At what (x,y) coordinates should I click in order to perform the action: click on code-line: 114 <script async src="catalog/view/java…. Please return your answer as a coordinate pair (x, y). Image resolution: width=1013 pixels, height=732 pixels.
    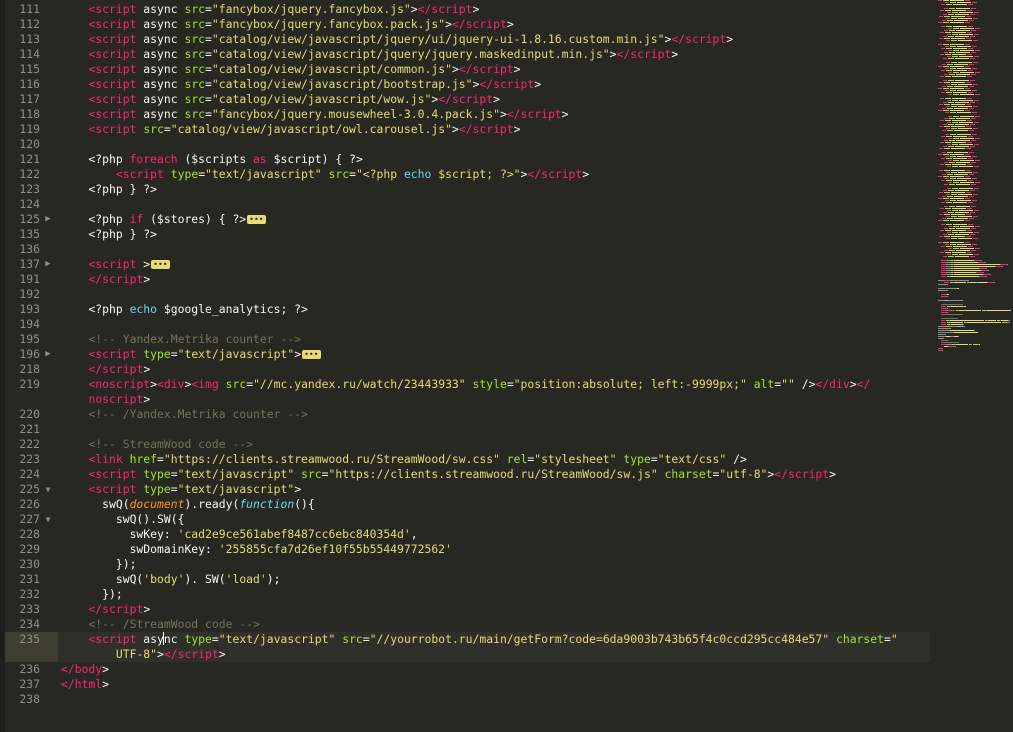
    Looking at the image, I should click on (465, 54).